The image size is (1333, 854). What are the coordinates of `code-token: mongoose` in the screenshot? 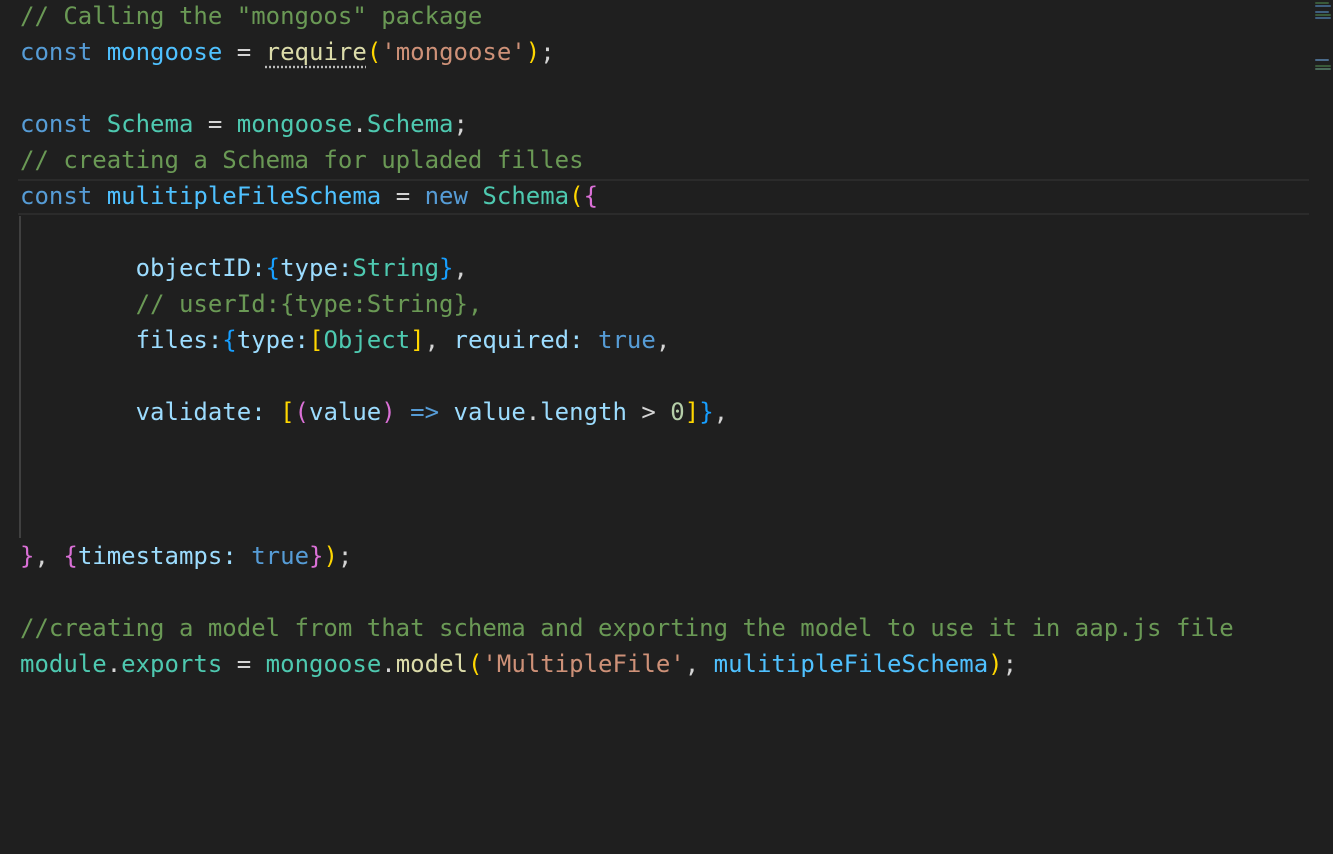 It's located at (164, 52).